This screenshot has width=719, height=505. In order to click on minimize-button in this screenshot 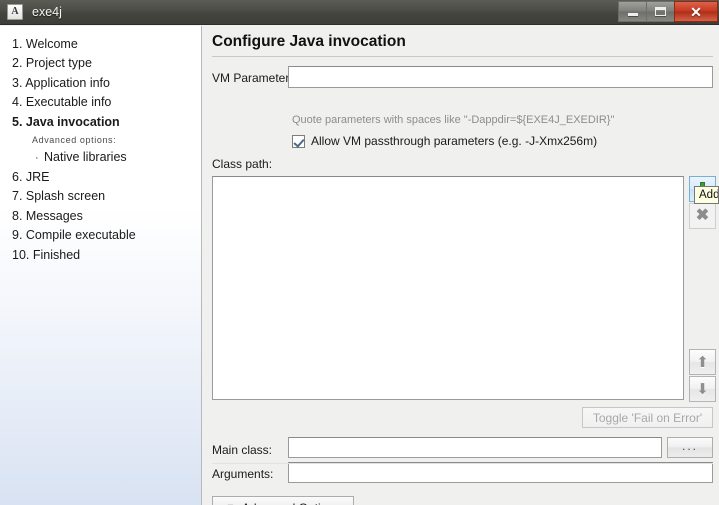, I will do `click(632, 11)`.